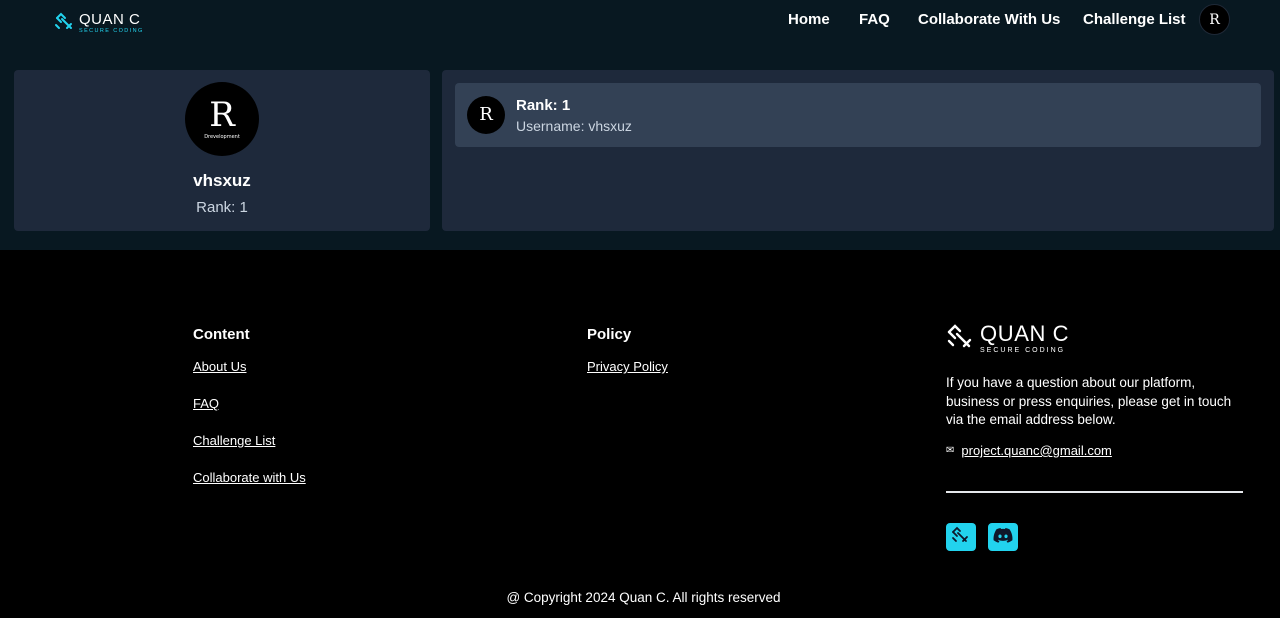 Image resolution: width=1280 pixels, height=618 pixels. What do you see at coordinates (221, 334) in the screenshot?
I see `footer-content-title: Content` at bounding box center [221, 334].